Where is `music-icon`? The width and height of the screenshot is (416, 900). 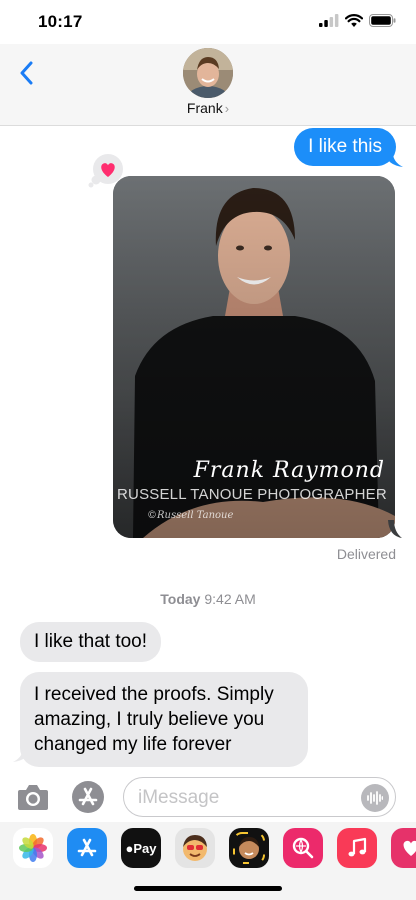
music-icon is located at coordinates (357, 847).